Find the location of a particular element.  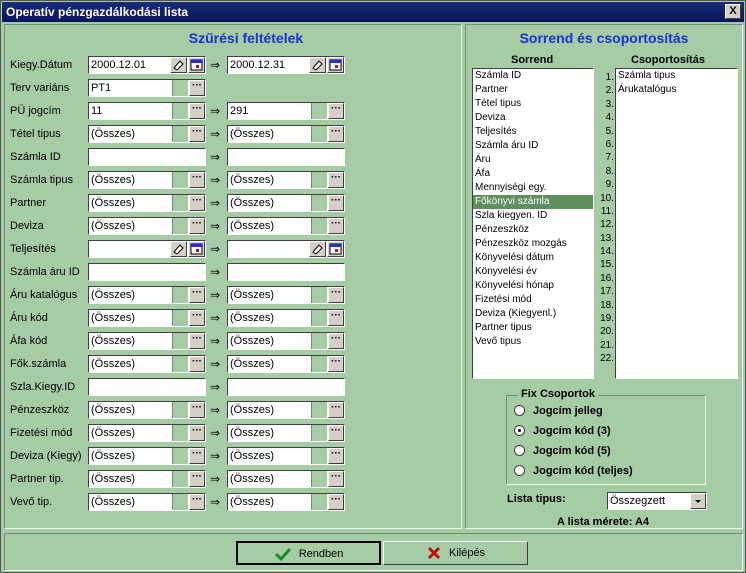

sort-list-item: Könyvelési hónap is located at coordinates (533, 286).